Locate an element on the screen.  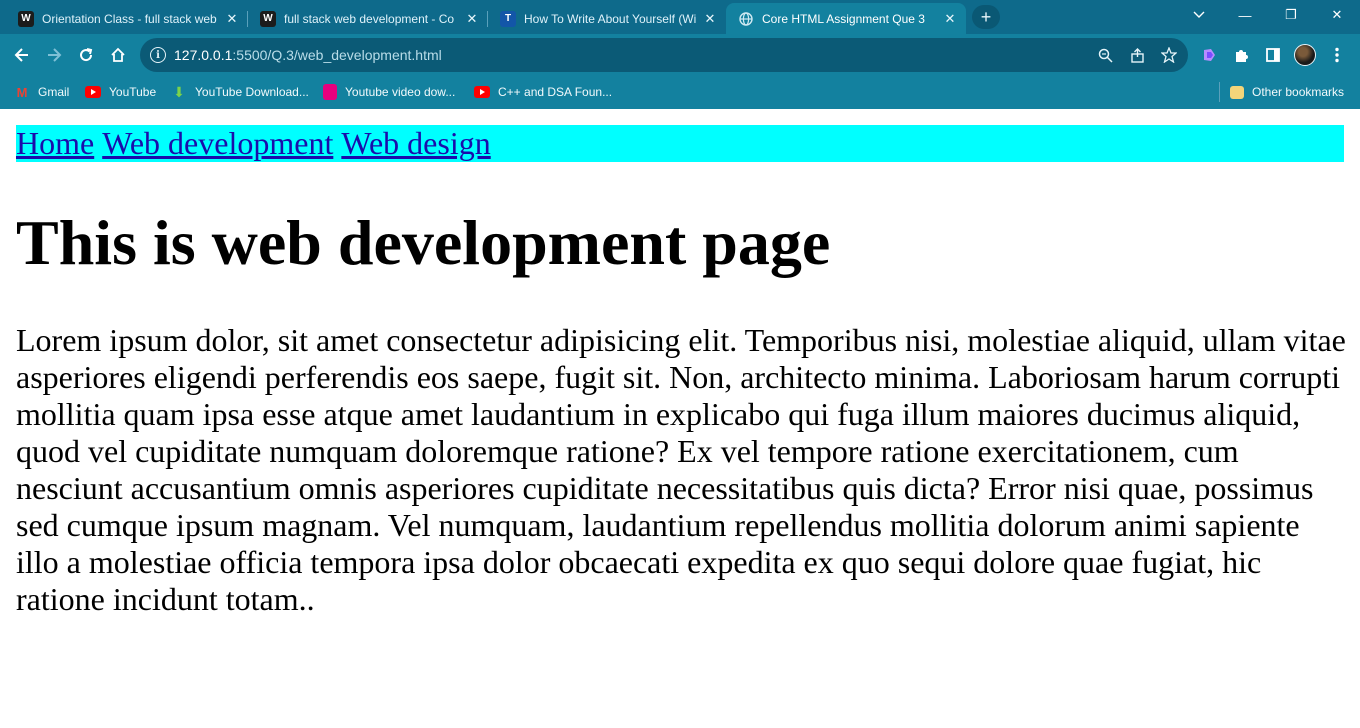
site-navbar: Home Web development Web design is located at coordinates (680, 143).